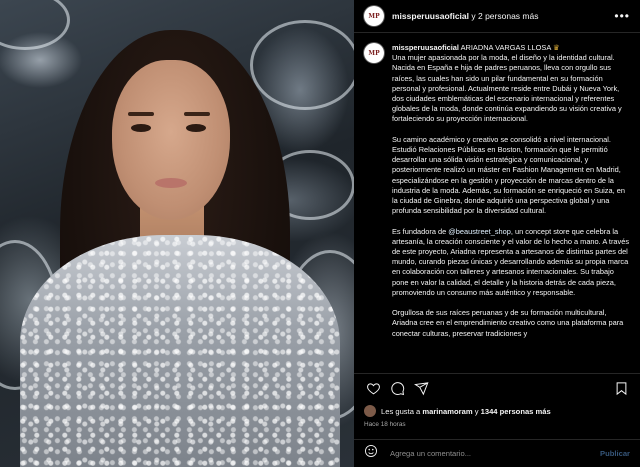 The width and height of the screenshot is (640, 467). What do you see at coordinates (615, 453) in the screenshot?
I see `post-comment-button: Publicar` at bounding box center [615, 453].